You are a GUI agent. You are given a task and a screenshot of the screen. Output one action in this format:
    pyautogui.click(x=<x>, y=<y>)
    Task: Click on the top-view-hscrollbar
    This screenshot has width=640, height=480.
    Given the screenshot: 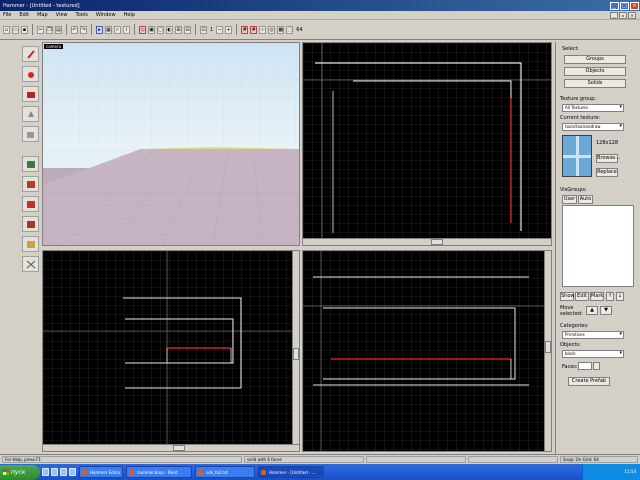 What is the action you would take?
    pyautogui.click(x=427, y=241)
    